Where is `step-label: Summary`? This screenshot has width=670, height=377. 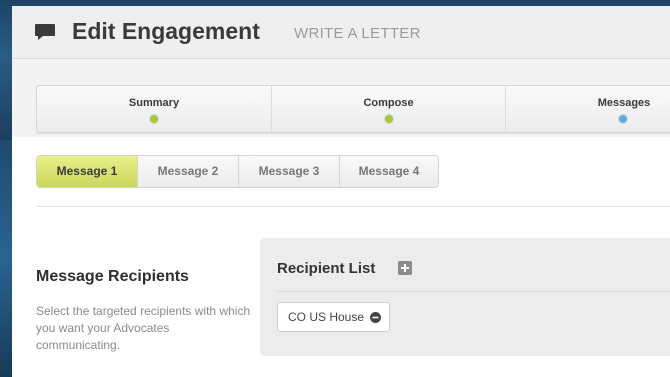
step-label: Summary is located at coordinates (154, 103).